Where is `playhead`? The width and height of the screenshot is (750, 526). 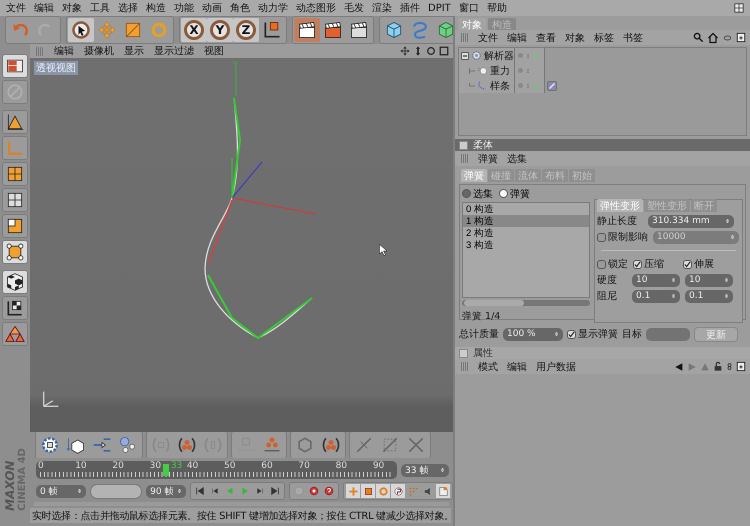 playhead is located at coordinates (165, 470).